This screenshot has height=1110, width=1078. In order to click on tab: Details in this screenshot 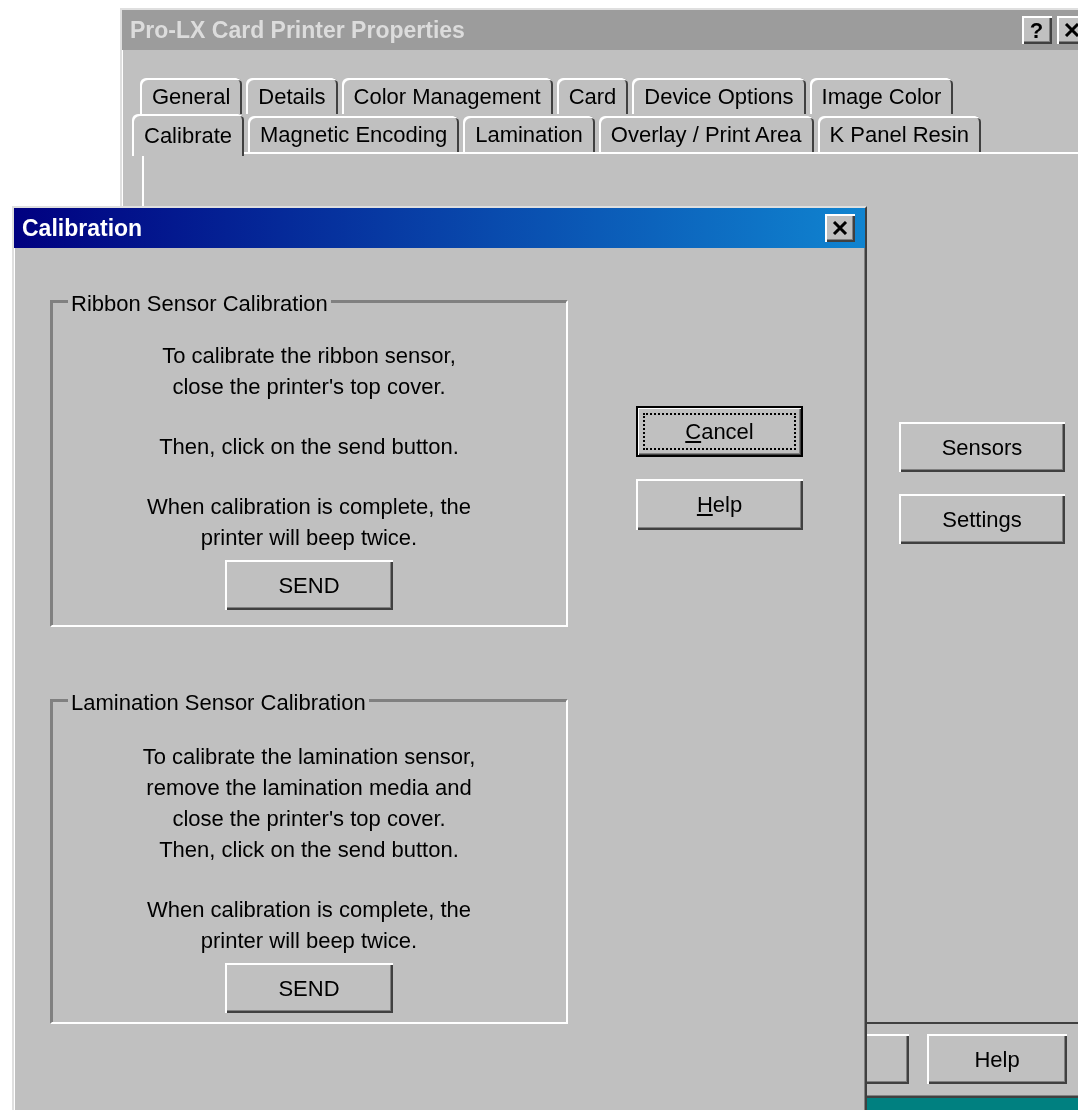, I will do `click(292, 96)`.